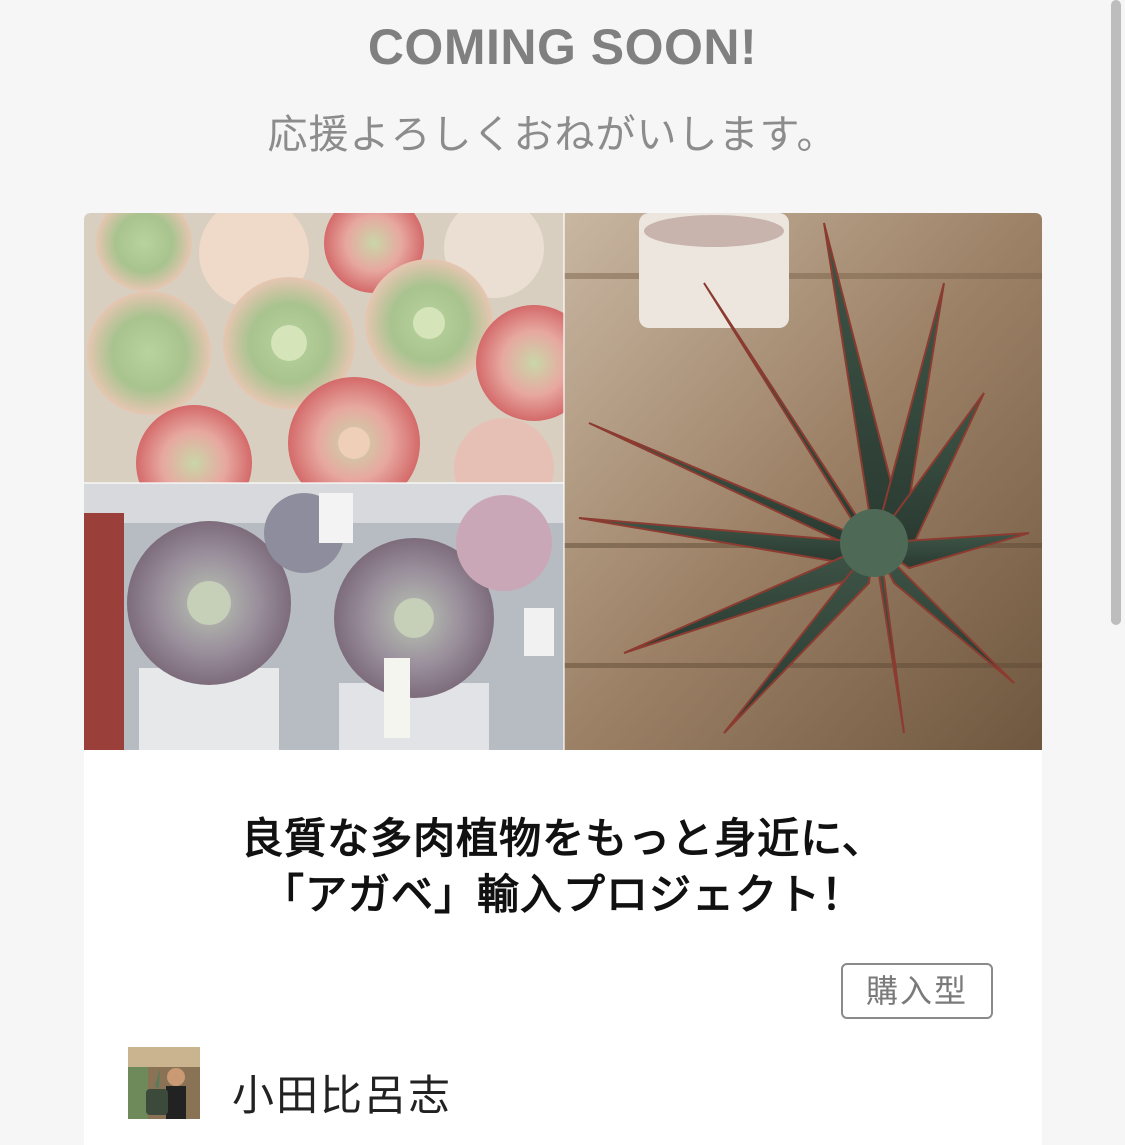  Describe the element at coordinates (338, 367) in the screenshot. I see `echeveria-photo` at that location.